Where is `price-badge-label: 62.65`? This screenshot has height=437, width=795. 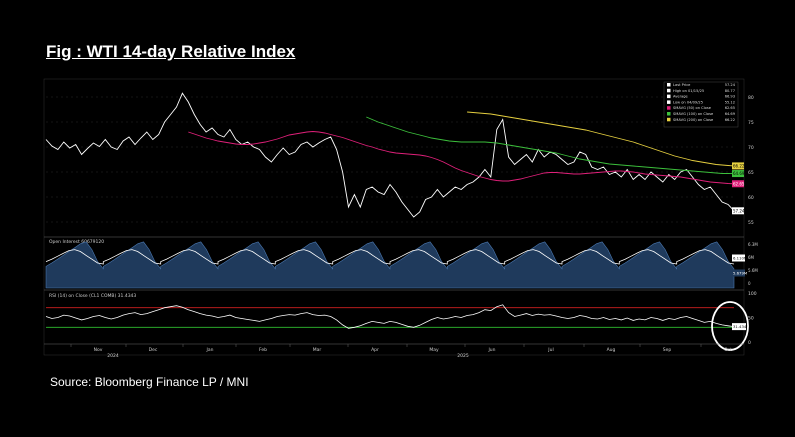
price-badge-label: 62.65 is located at coordinates (739, 183).